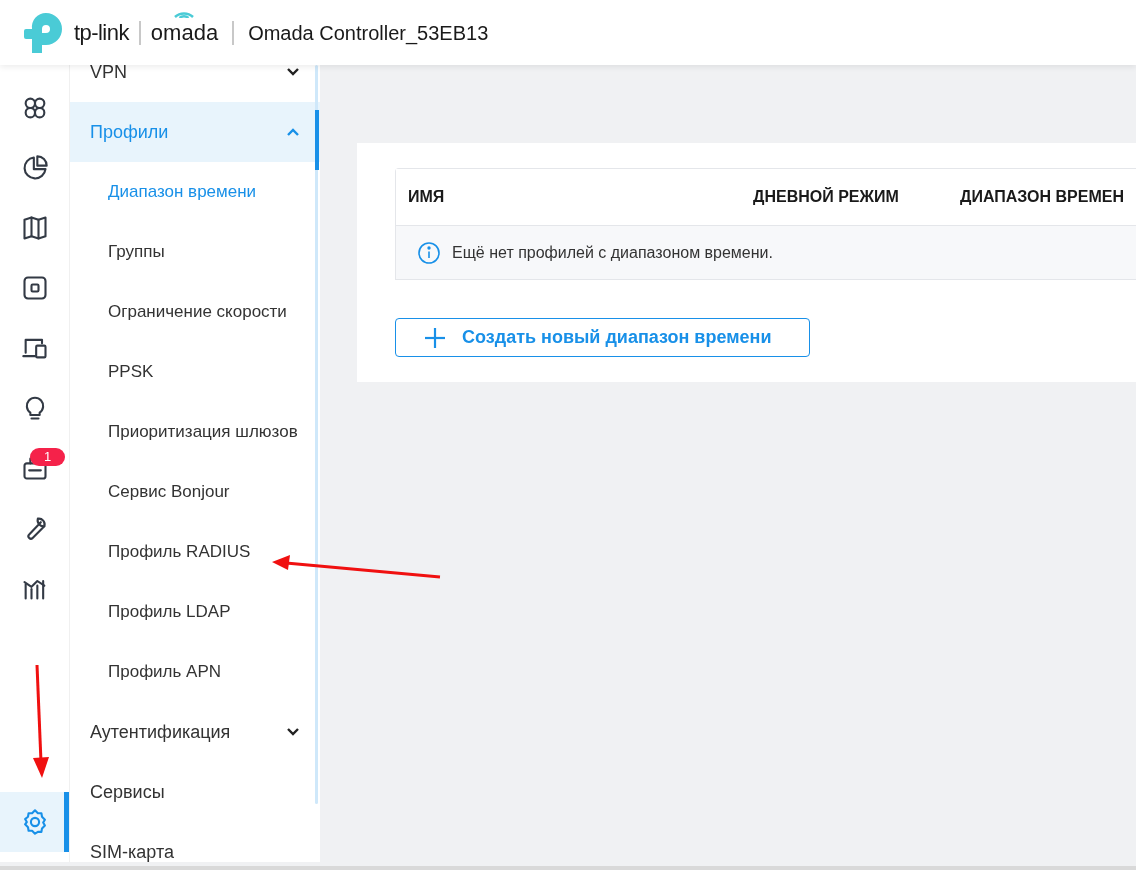  I want to click on product-name: omada, so click(184, 33).